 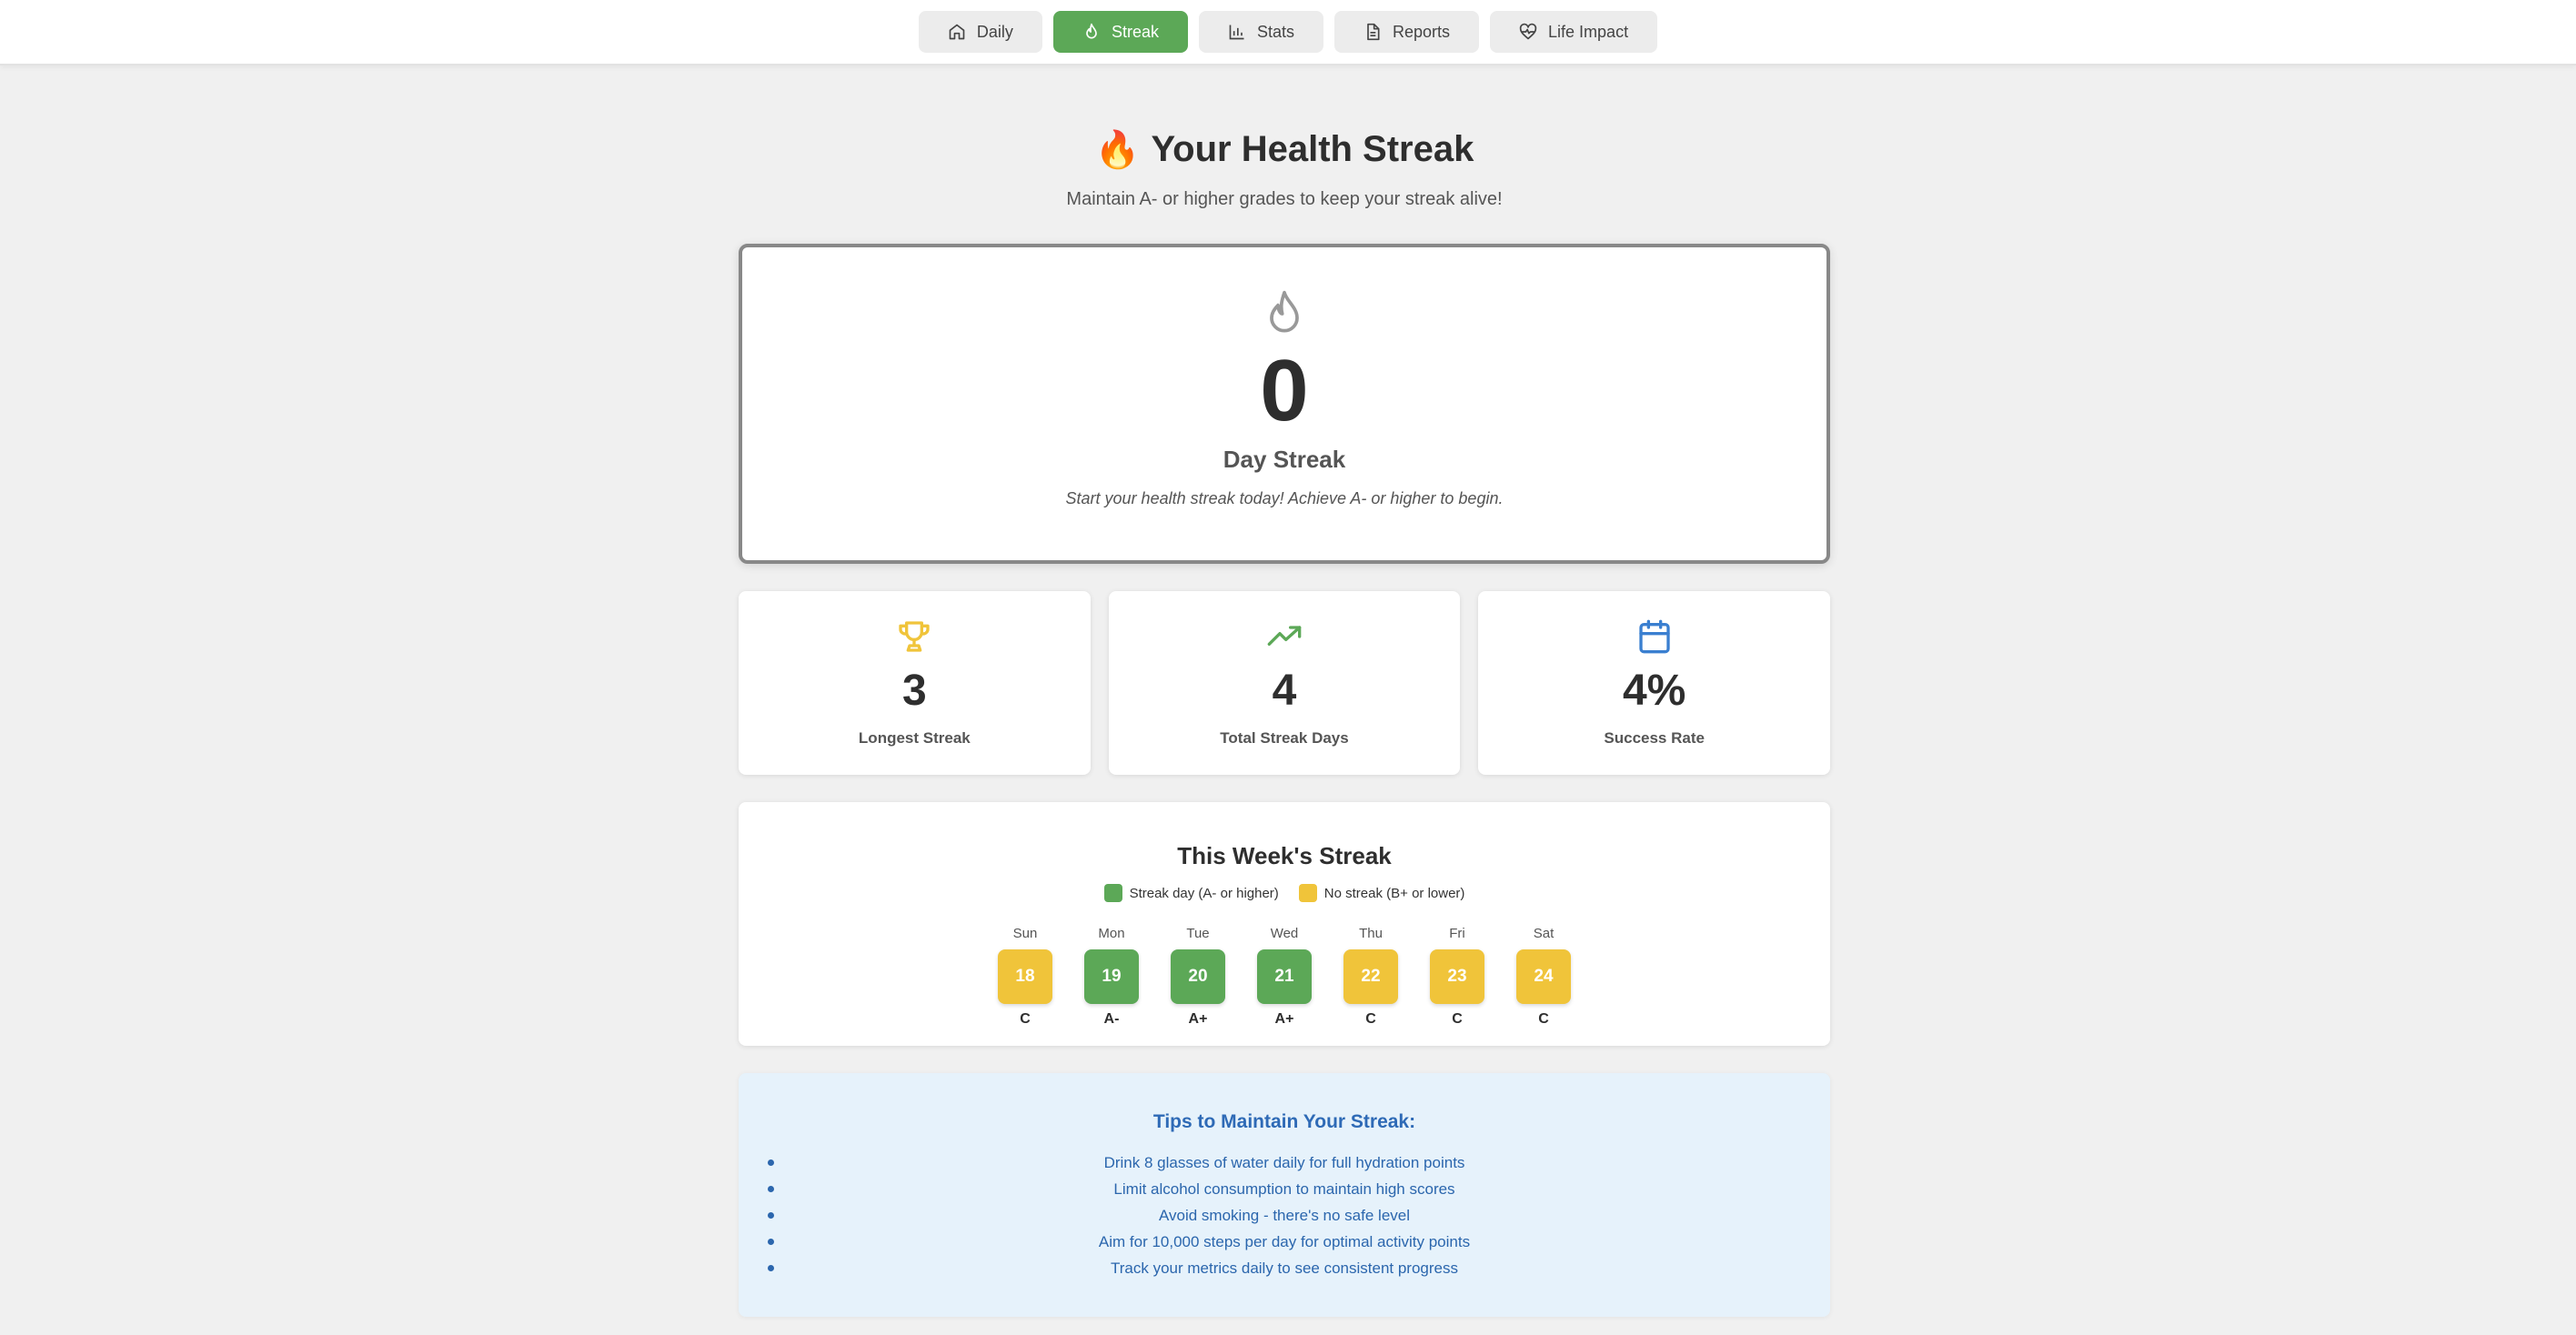 I want to click on day-sat: Sat 24 C, so click(x=1543, y=977).